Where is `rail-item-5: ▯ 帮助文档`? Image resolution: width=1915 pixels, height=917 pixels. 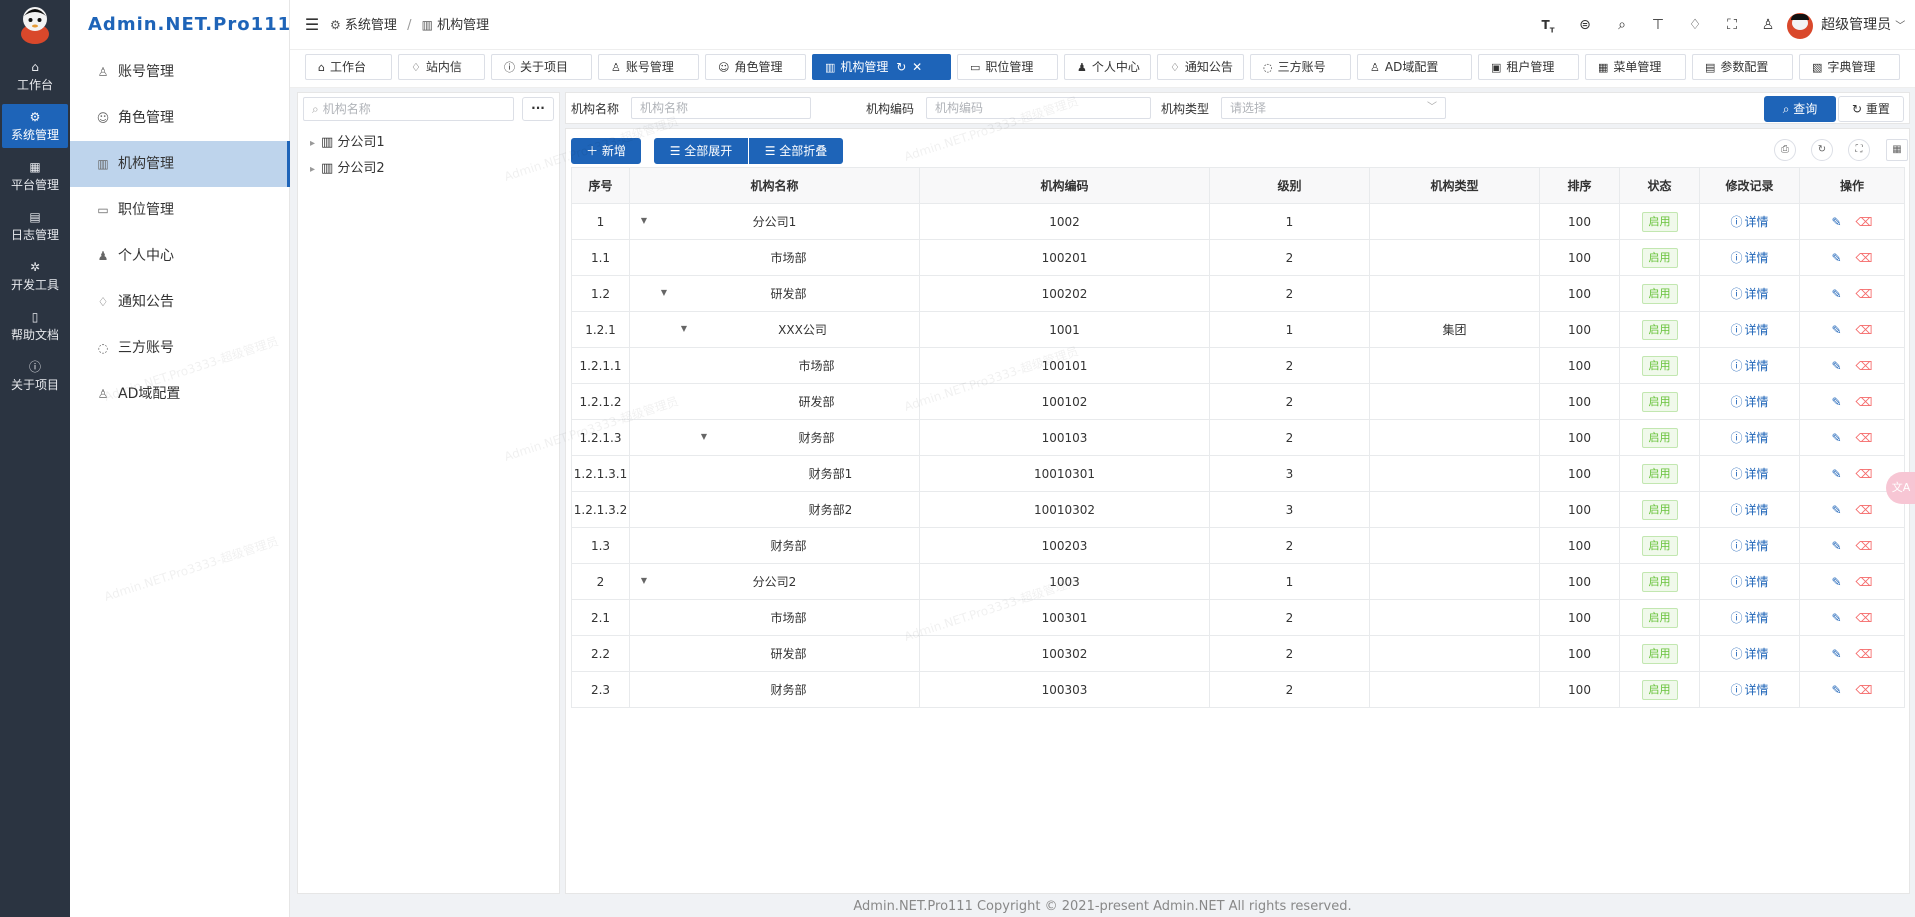 rail-item-5: ▯ 帮助文档 is located at coordinates (35, 326).